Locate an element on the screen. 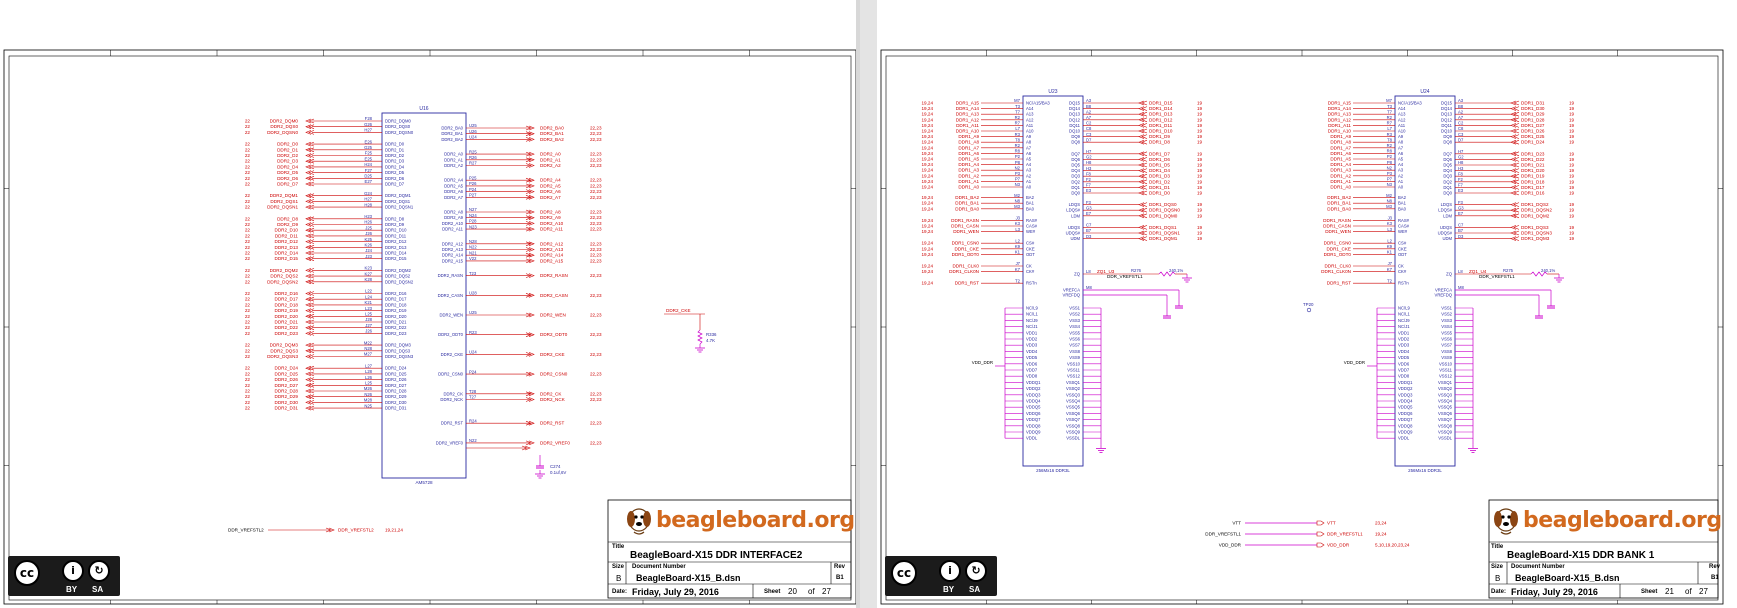 This screenshot has height=608, width=1737. net-label: DDR1_A13 is located at coordinates (968, 114).